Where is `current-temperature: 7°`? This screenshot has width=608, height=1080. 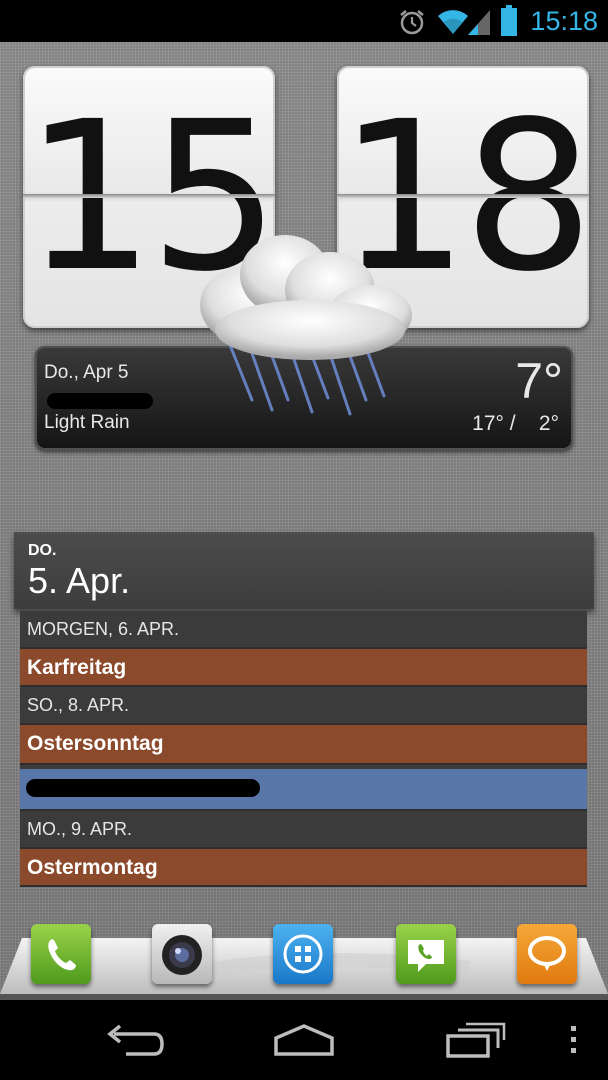 current-temperature: 7° is located at coordinates (539, 381).